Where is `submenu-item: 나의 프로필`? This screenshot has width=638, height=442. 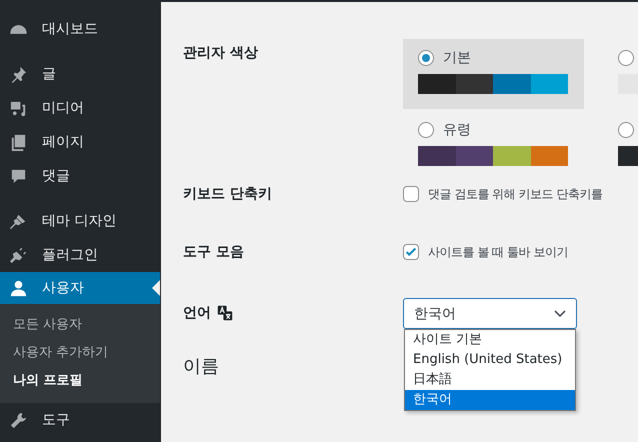 submenu-item: 나의 프로필 is located at coordinates (80, 381).